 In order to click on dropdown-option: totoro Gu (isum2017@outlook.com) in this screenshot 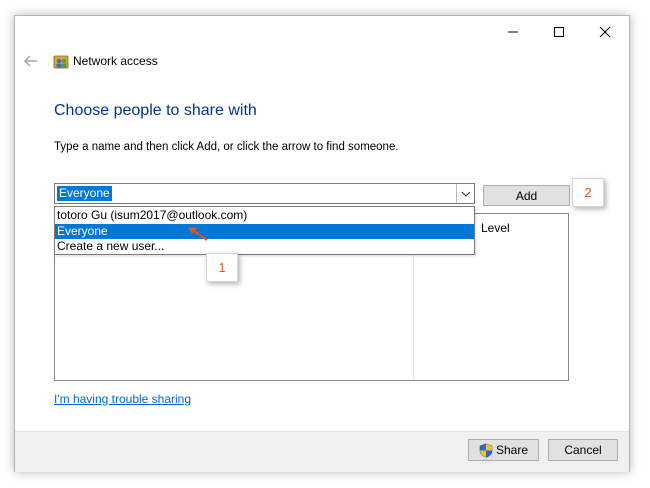, I will do `click(264, 215)`.